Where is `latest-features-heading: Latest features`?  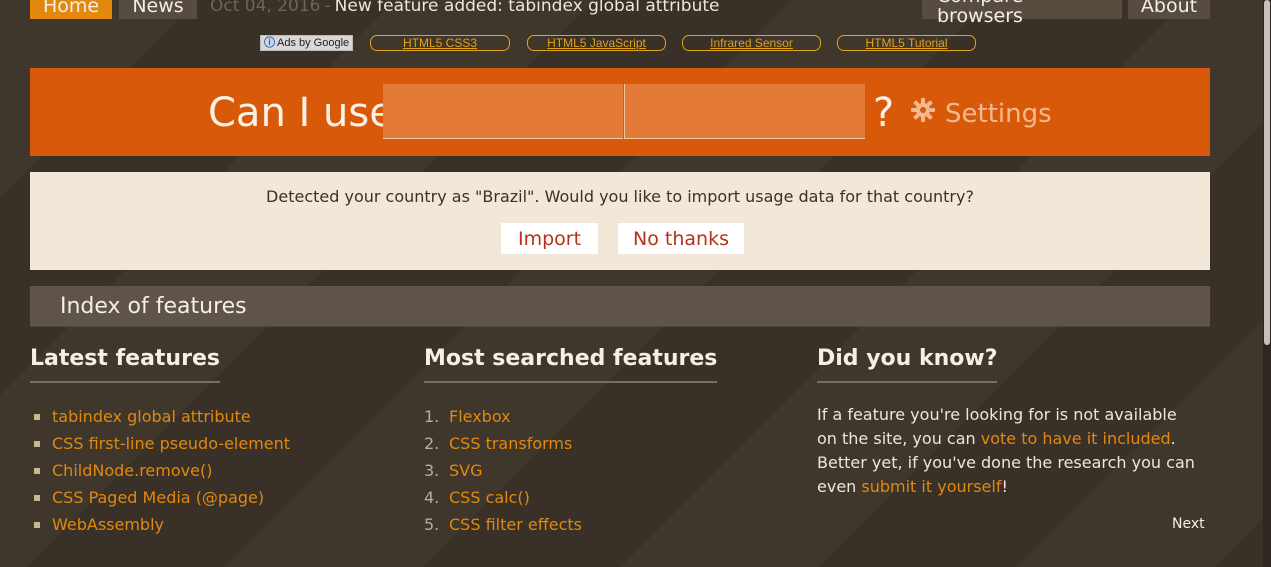
latest-features-heading: Latest features is located at coordinates (125, 364).